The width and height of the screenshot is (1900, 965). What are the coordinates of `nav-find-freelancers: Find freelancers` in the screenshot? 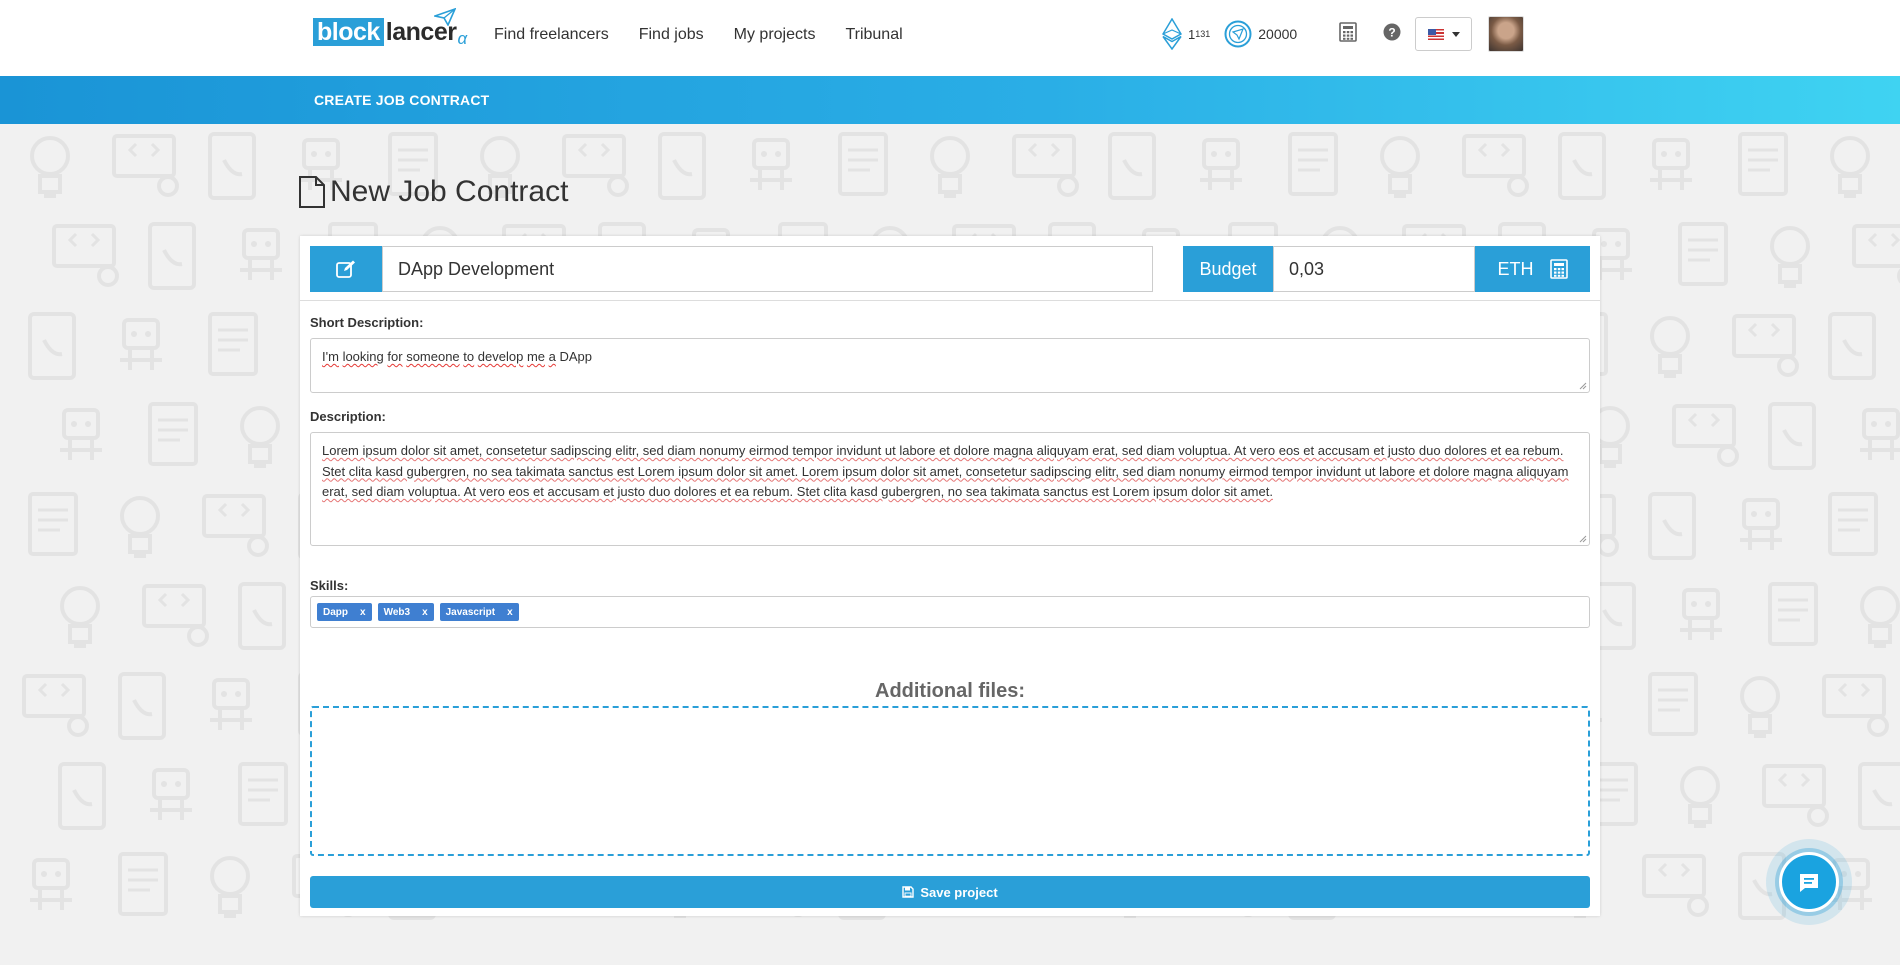 It's located at (551, 35).